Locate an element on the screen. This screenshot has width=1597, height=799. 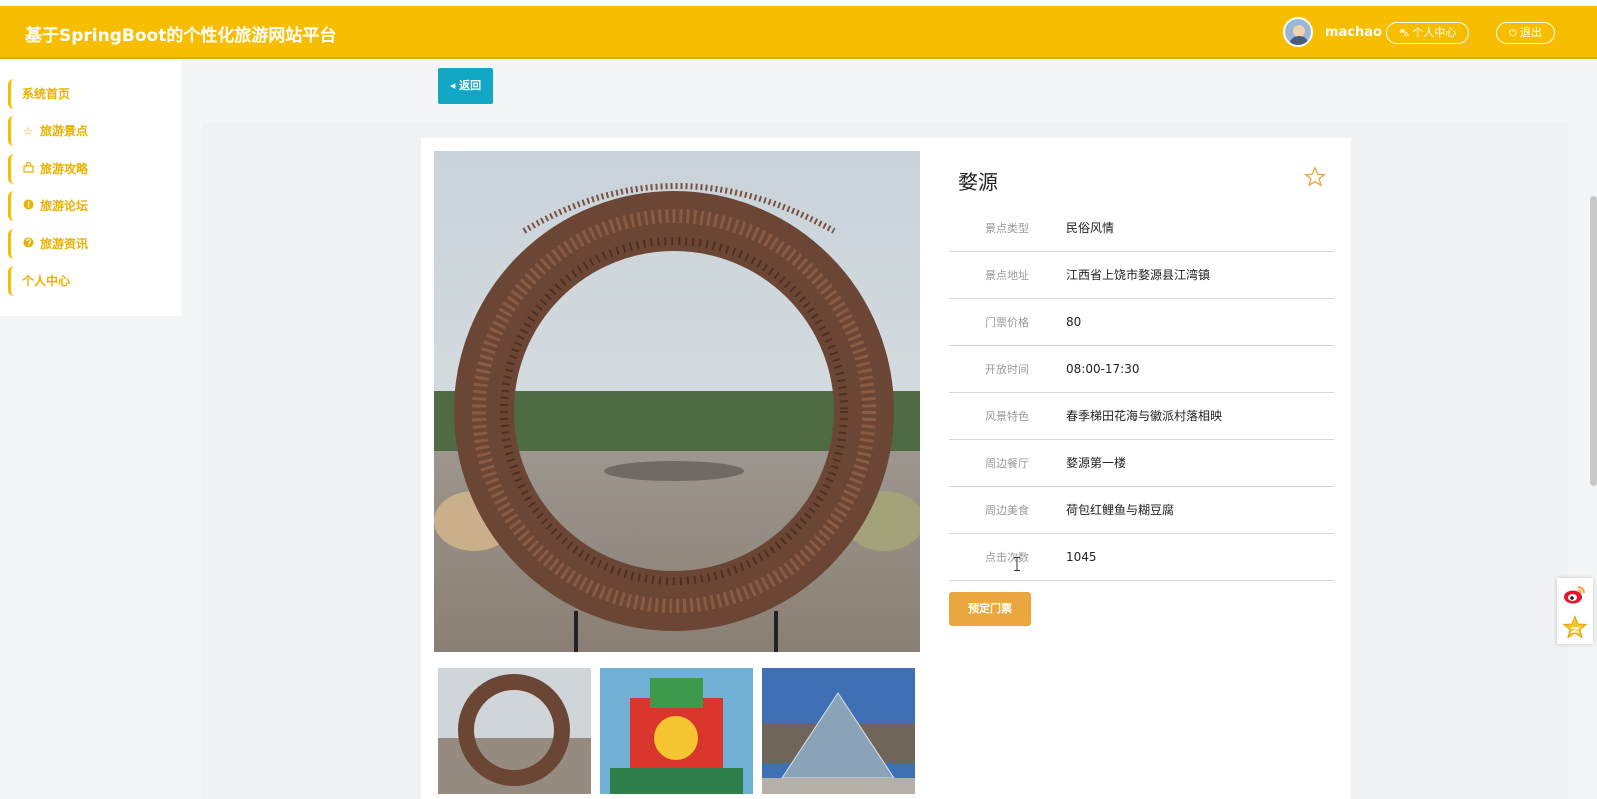
sidebar-item-label: 旅游景点 is located at coordinates (64, 131).